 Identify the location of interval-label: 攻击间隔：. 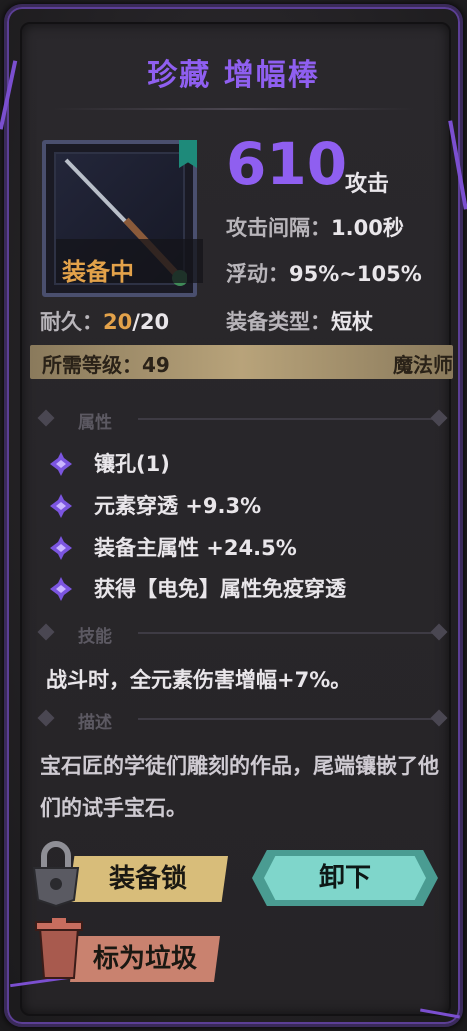
(278, 228).